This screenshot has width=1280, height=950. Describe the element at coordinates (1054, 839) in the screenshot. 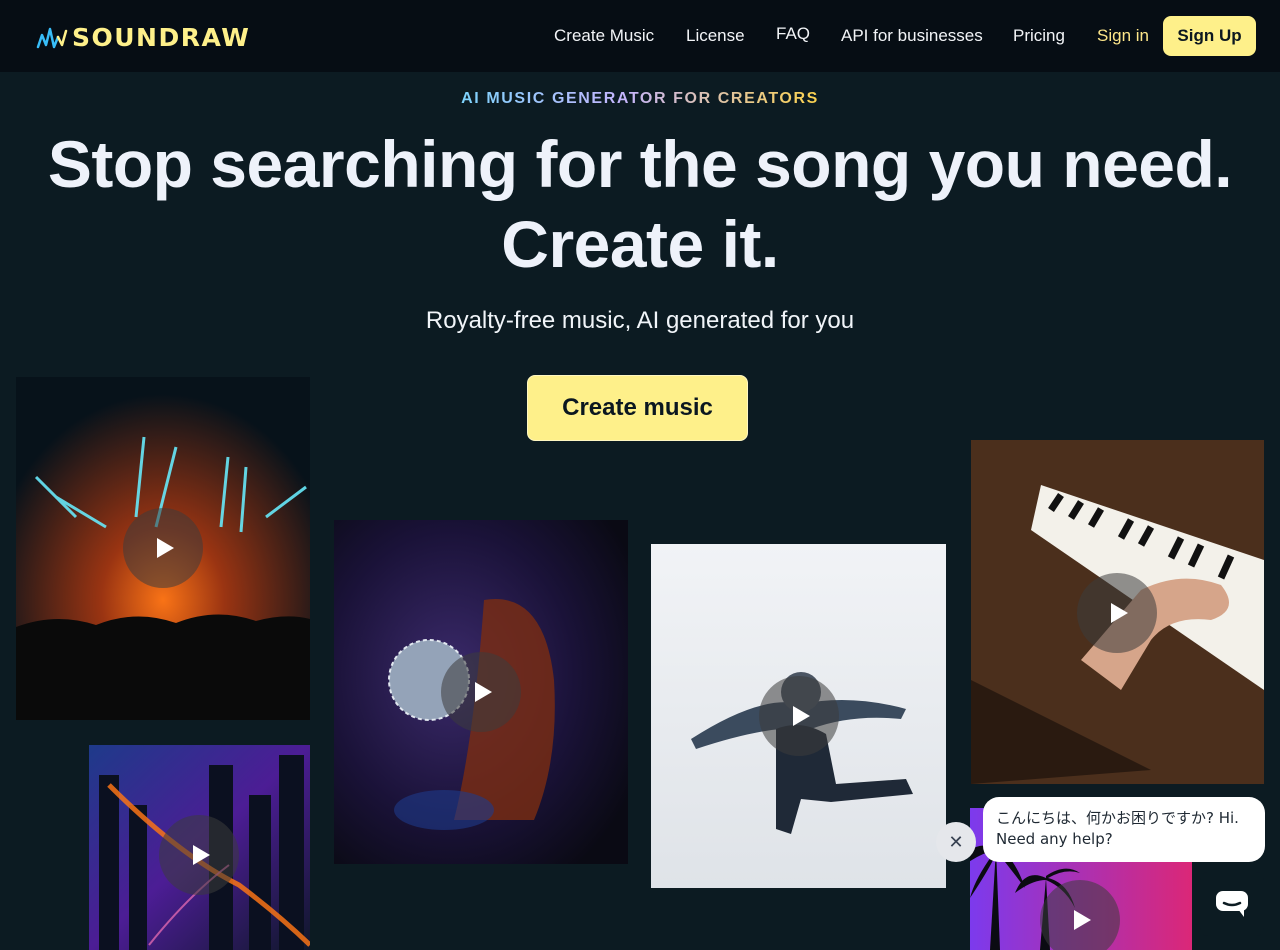

I see `chat-message-line-2: Need any help?` at that location.